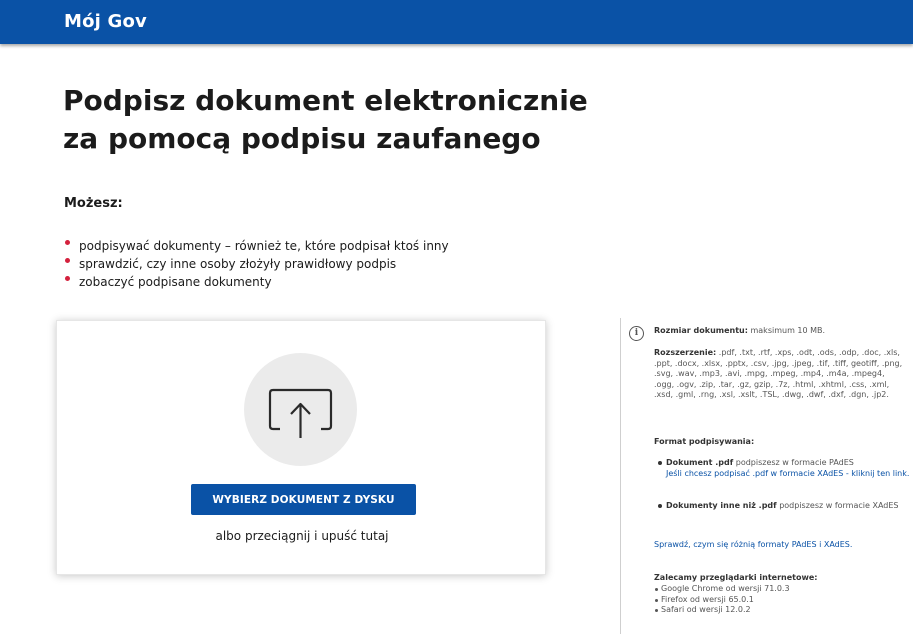 The image size is (913, 634). What do you see at coordinates (303, 499) in the screenshot?
I see `choose-file-button: WYBIERZ DOKUMENT Z DYSKU` at bounding box center [303, 499].